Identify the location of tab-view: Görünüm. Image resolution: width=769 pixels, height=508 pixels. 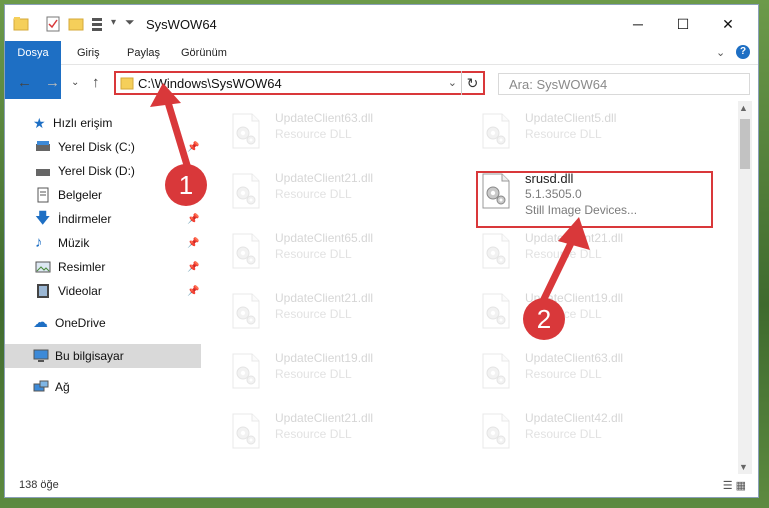
(204, 53).